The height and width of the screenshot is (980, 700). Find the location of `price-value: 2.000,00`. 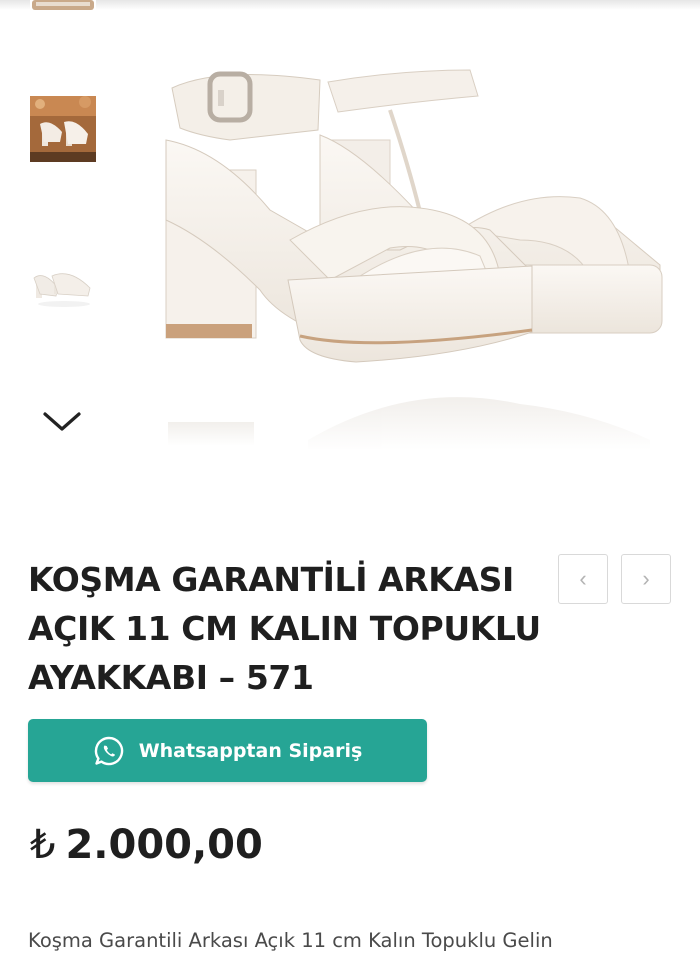

price-value: 2.000,00 is located at coordinates (164, 845).